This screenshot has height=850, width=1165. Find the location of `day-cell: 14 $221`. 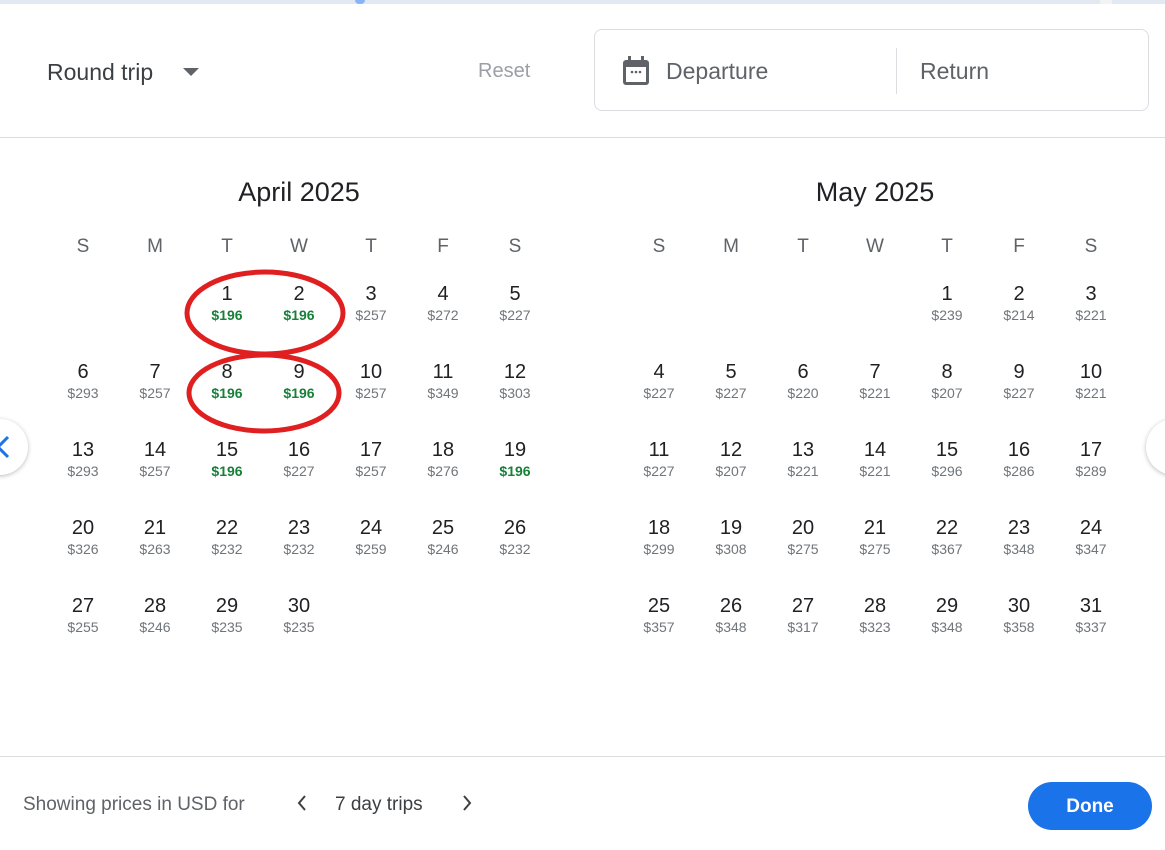

day-cell: 14 $221 is located at coordinates (875, 477).